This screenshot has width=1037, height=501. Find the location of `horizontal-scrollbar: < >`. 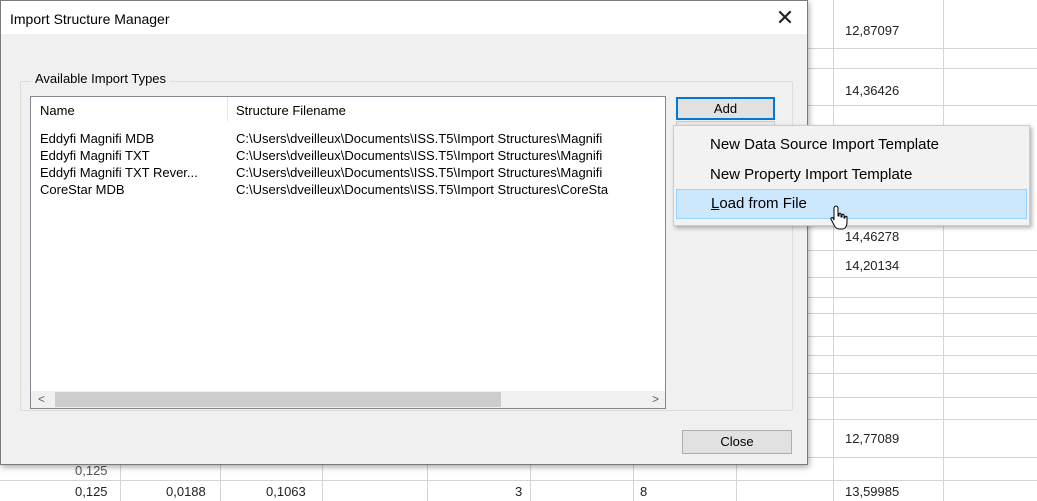

horizontal-scrollbar: < > is located at coordinates (348, 399).